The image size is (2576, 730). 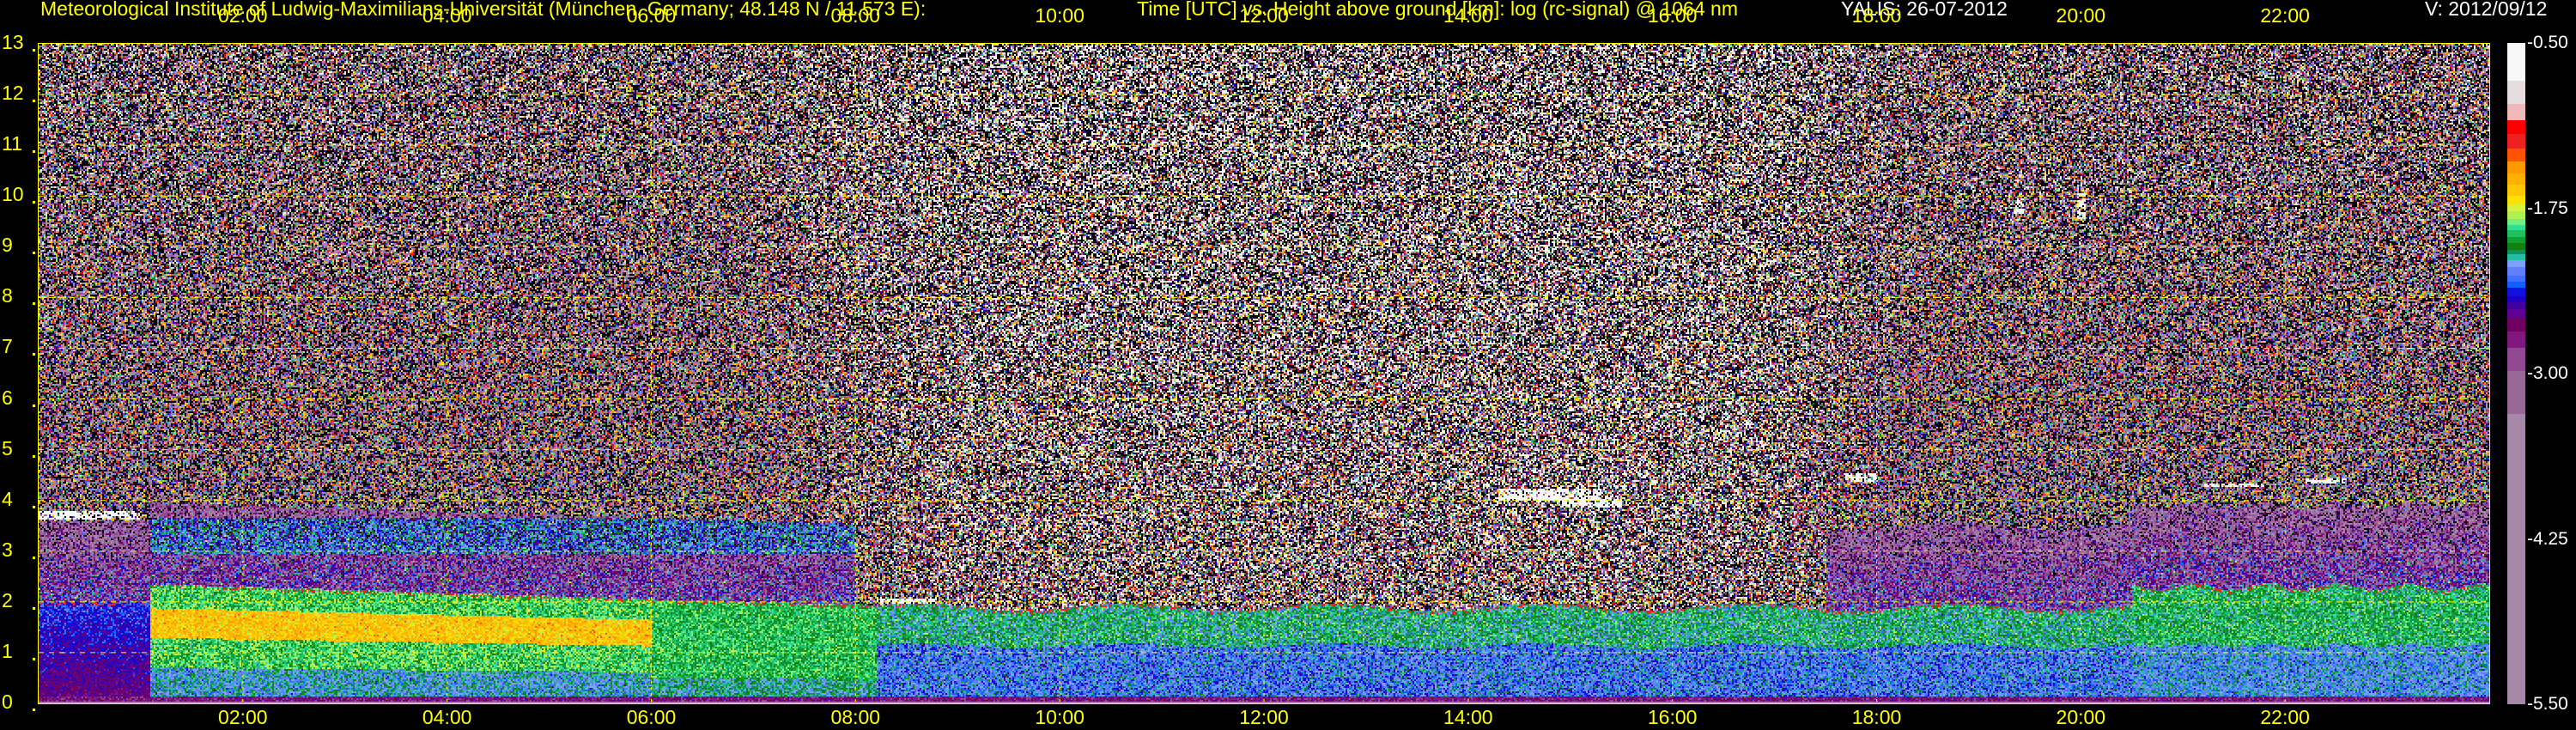 I want to click on colorbar-tick-label: -3.00, so click(x=2547, y=373).